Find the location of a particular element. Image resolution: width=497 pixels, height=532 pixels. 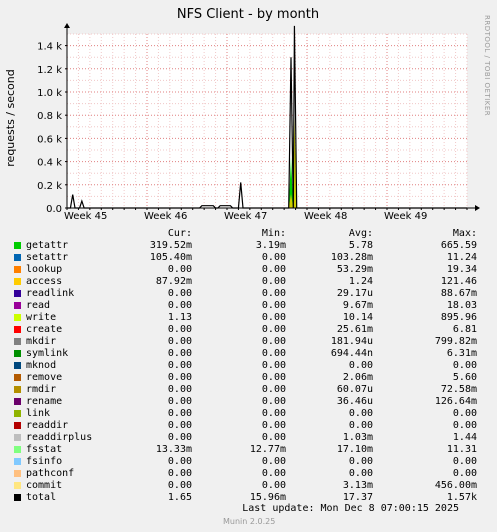

legend-label: access is located at coordinates (44, 281).